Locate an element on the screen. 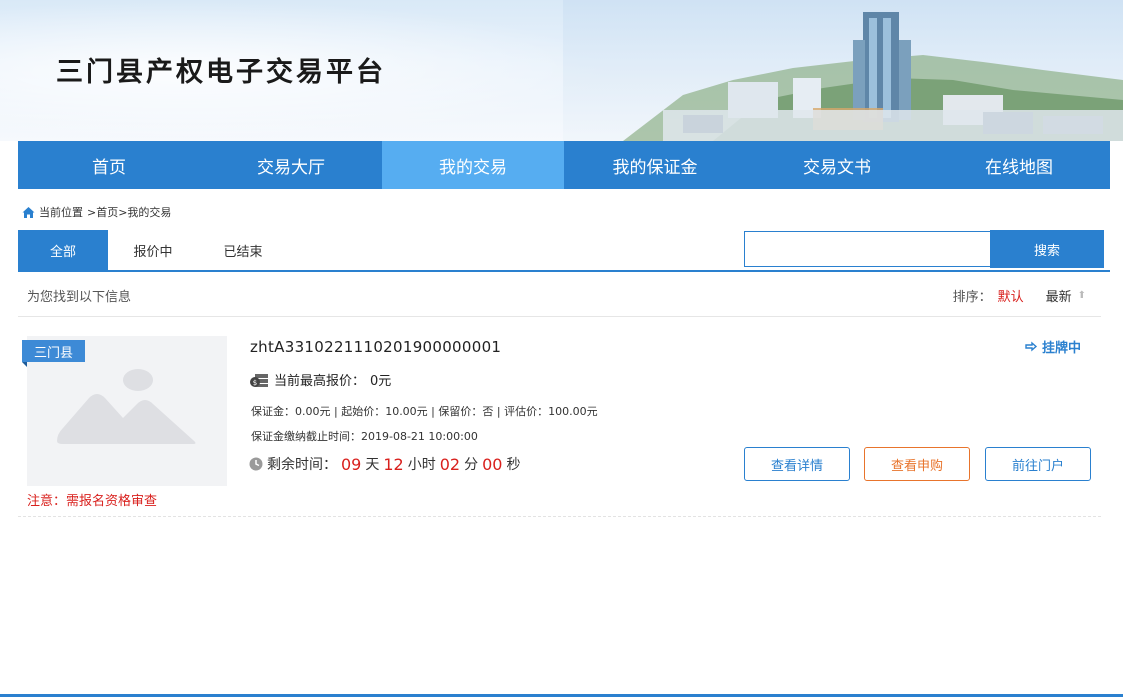  status-text: 挂牌中 is located at coordinates (1061, 348).